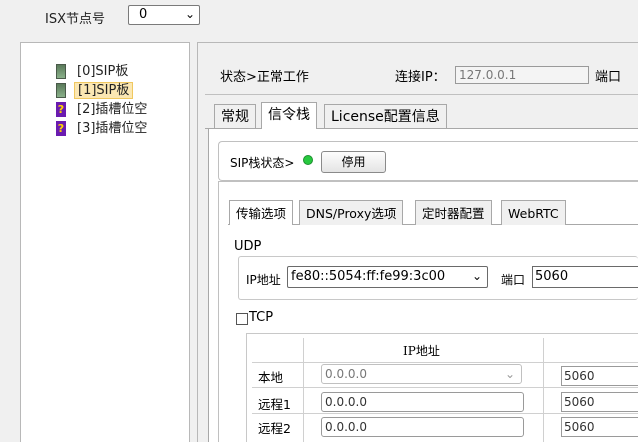  Describe the element at coordinates (261, 212) in the screenshot. I see `tab-transport-options: 传输选项` at that location.